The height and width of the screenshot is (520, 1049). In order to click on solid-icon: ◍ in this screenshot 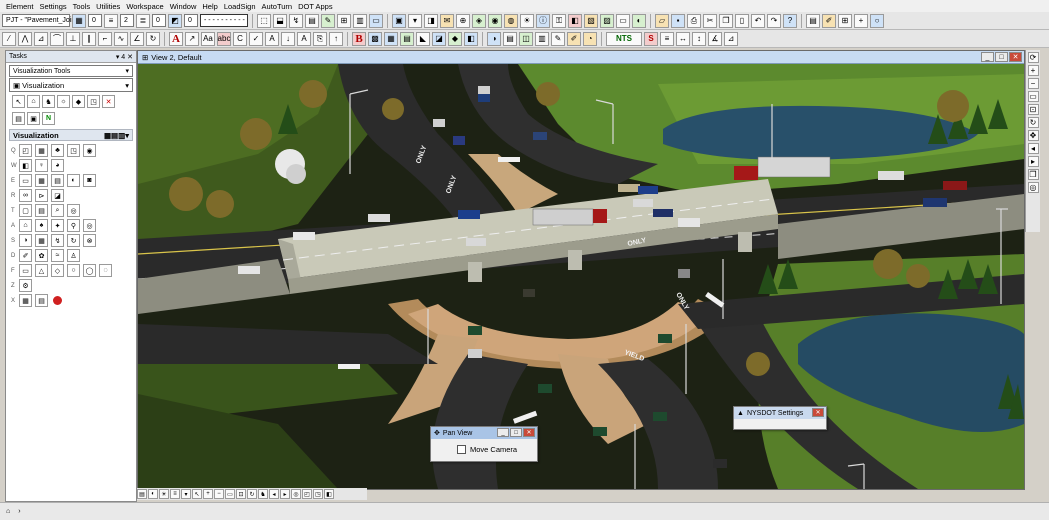, I will do `click(511, 20)`.